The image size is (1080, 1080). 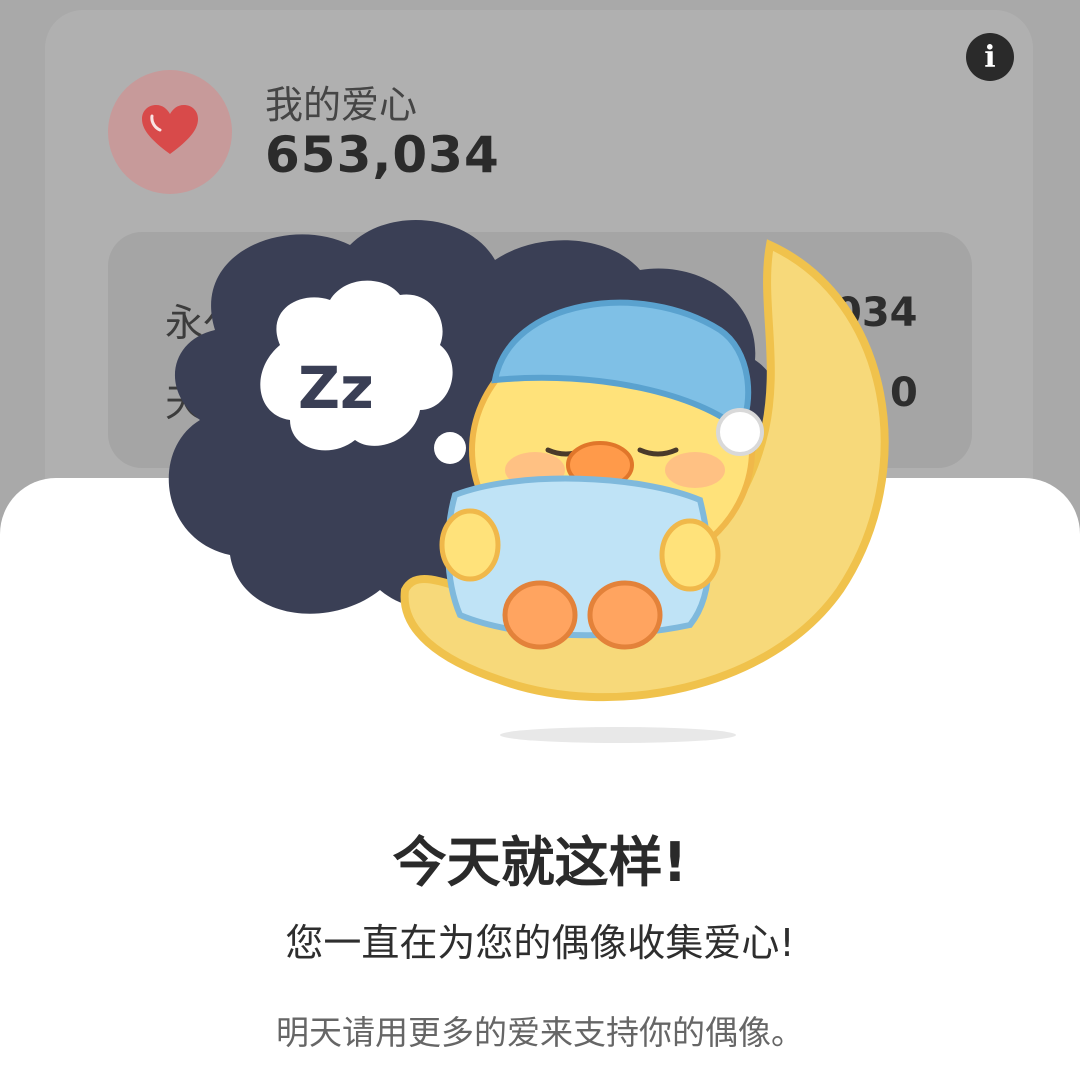 I want to click on zz-text: Zz, so click(x=336, y=388).